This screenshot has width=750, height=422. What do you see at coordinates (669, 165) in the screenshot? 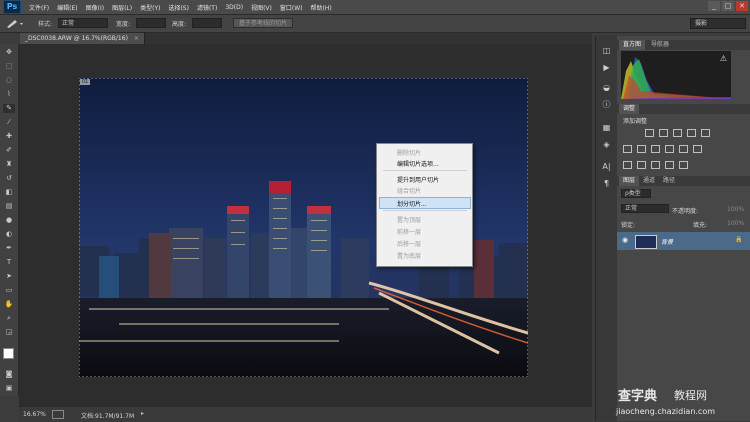
I see `gradient-map-icon` at bounding box center [669, 165].